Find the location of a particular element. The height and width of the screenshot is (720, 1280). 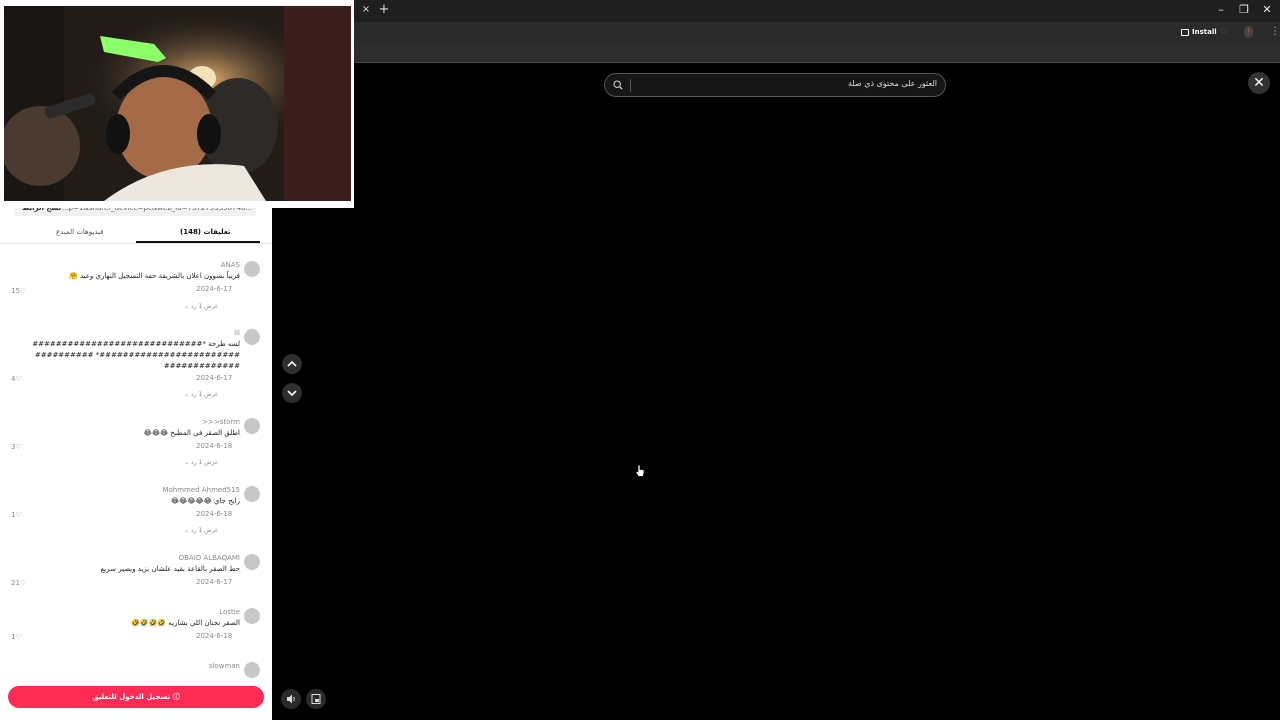

speaker-icon is located at coordinates (291, 699).